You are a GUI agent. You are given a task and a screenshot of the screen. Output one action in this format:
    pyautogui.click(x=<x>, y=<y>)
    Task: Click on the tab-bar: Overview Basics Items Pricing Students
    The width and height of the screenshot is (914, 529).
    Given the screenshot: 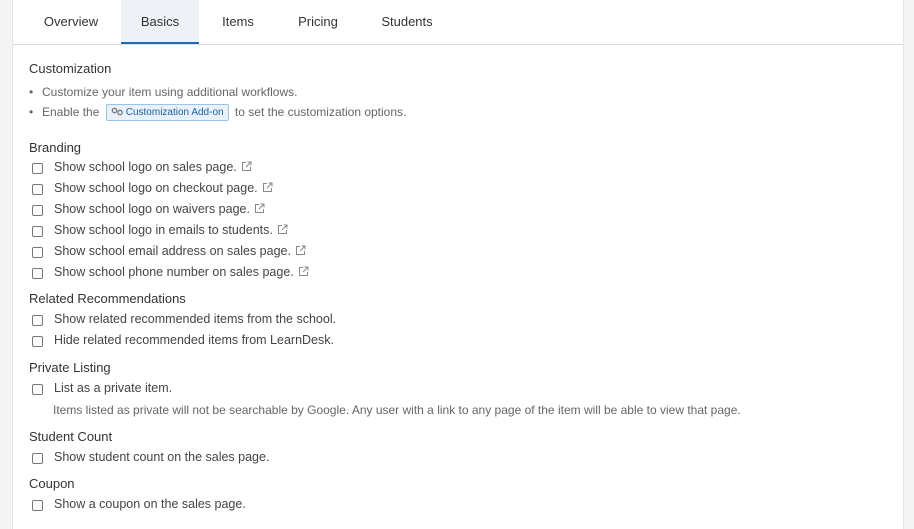 What is the action you would take?
    pyautogui.click(x=458, y=22)
    